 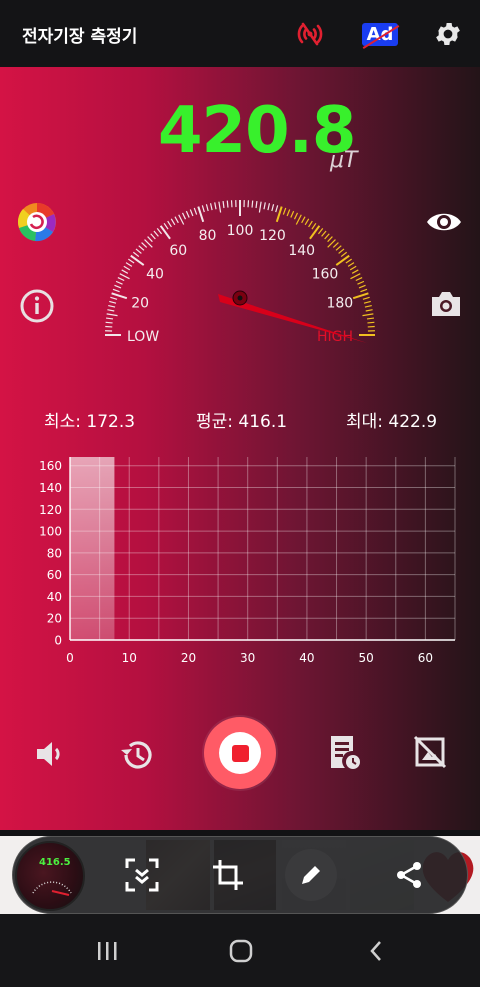 What do you see at coordinates (50, 754) in the screenshot?
I see `volume-icon` at bounding box center [50, 754].